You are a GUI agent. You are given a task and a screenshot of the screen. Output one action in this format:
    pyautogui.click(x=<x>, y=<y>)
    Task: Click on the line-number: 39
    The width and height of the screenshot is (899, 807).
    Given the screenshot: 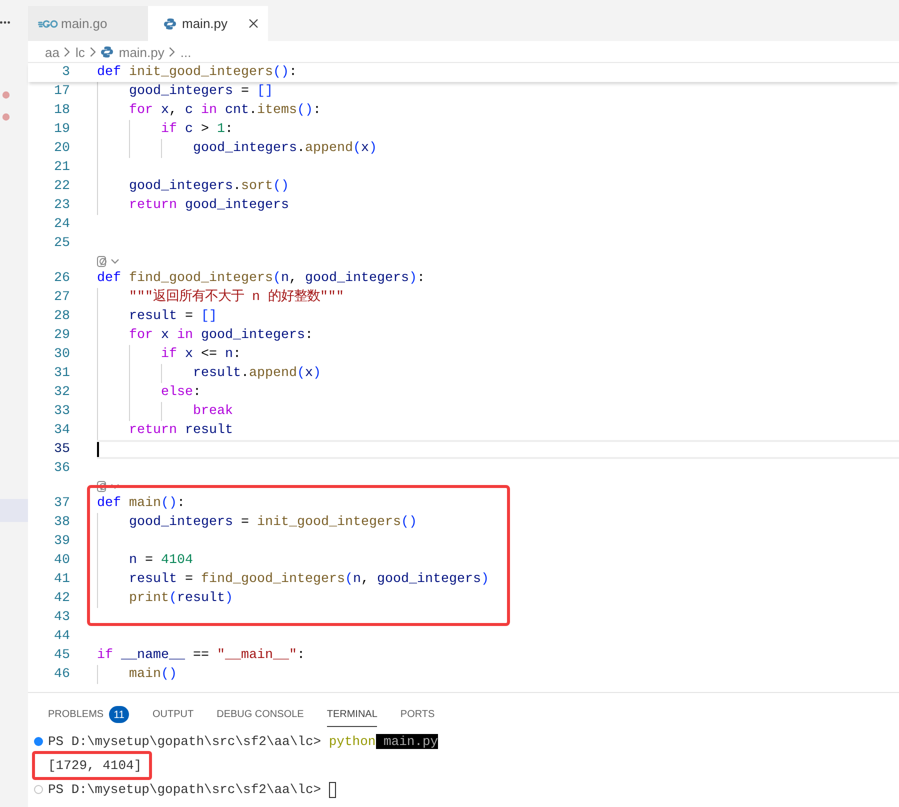 What is the action you would take?
    pyautogui.click(x=61, y=542)
    